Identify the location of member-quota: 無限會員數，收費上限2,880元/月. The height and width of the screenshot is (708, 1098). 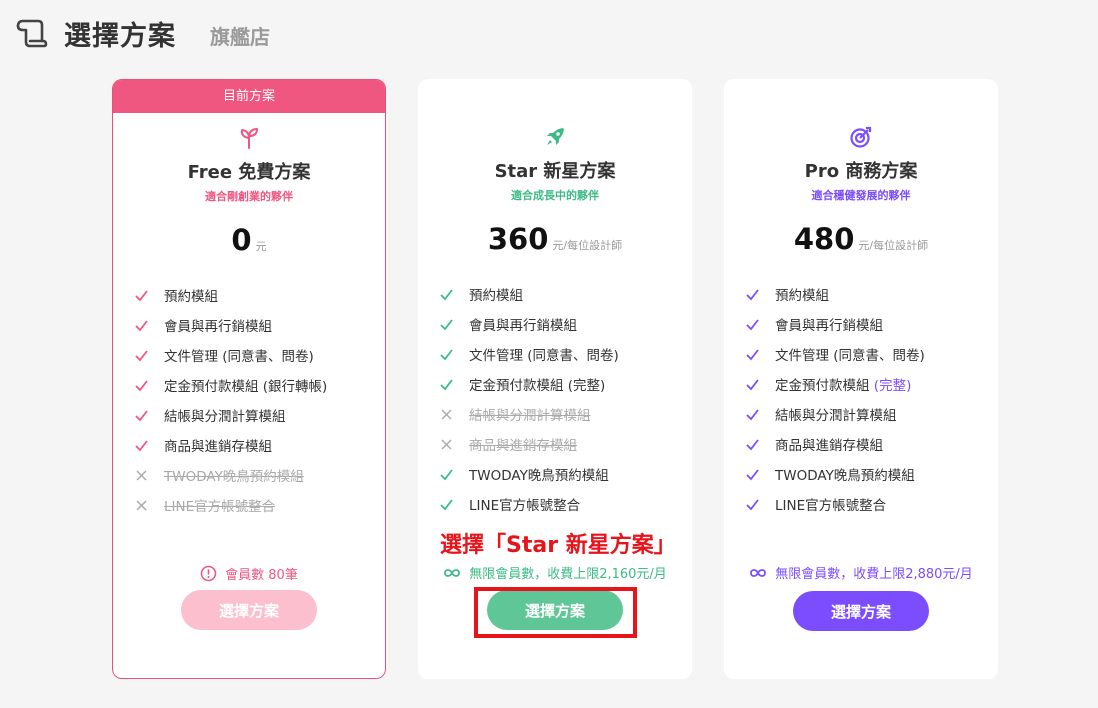
(861, 572).